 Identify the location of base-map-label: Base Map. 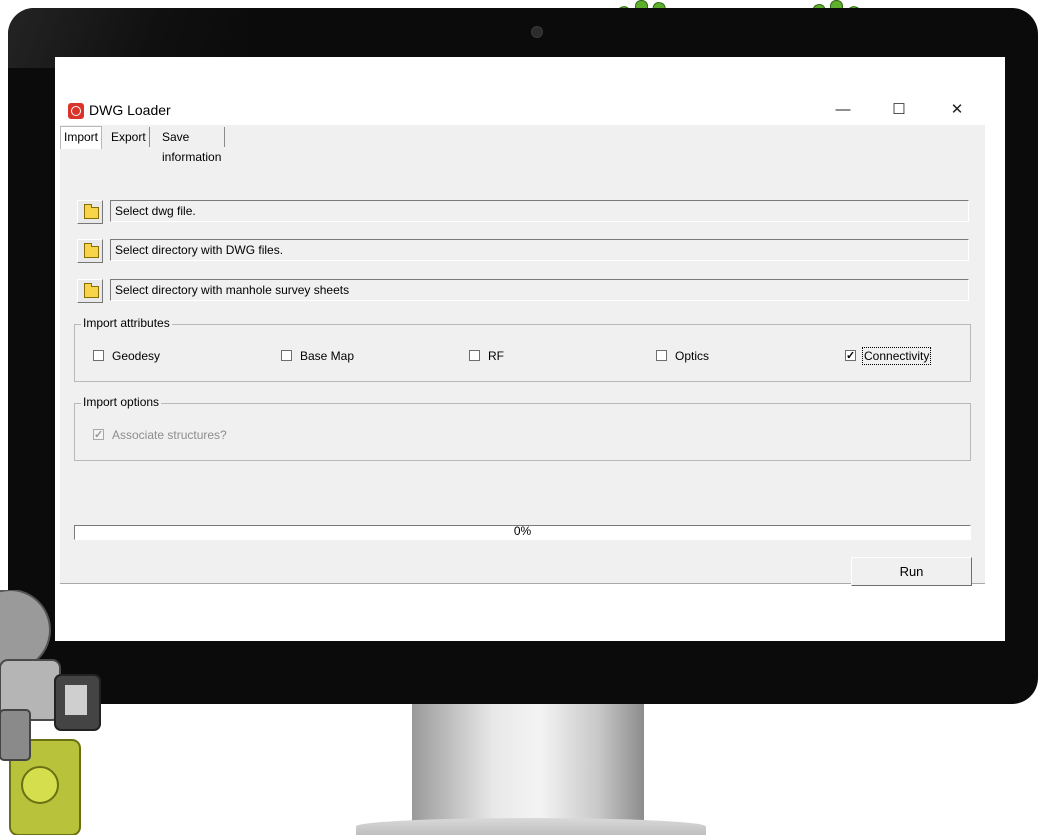
(327, 356).